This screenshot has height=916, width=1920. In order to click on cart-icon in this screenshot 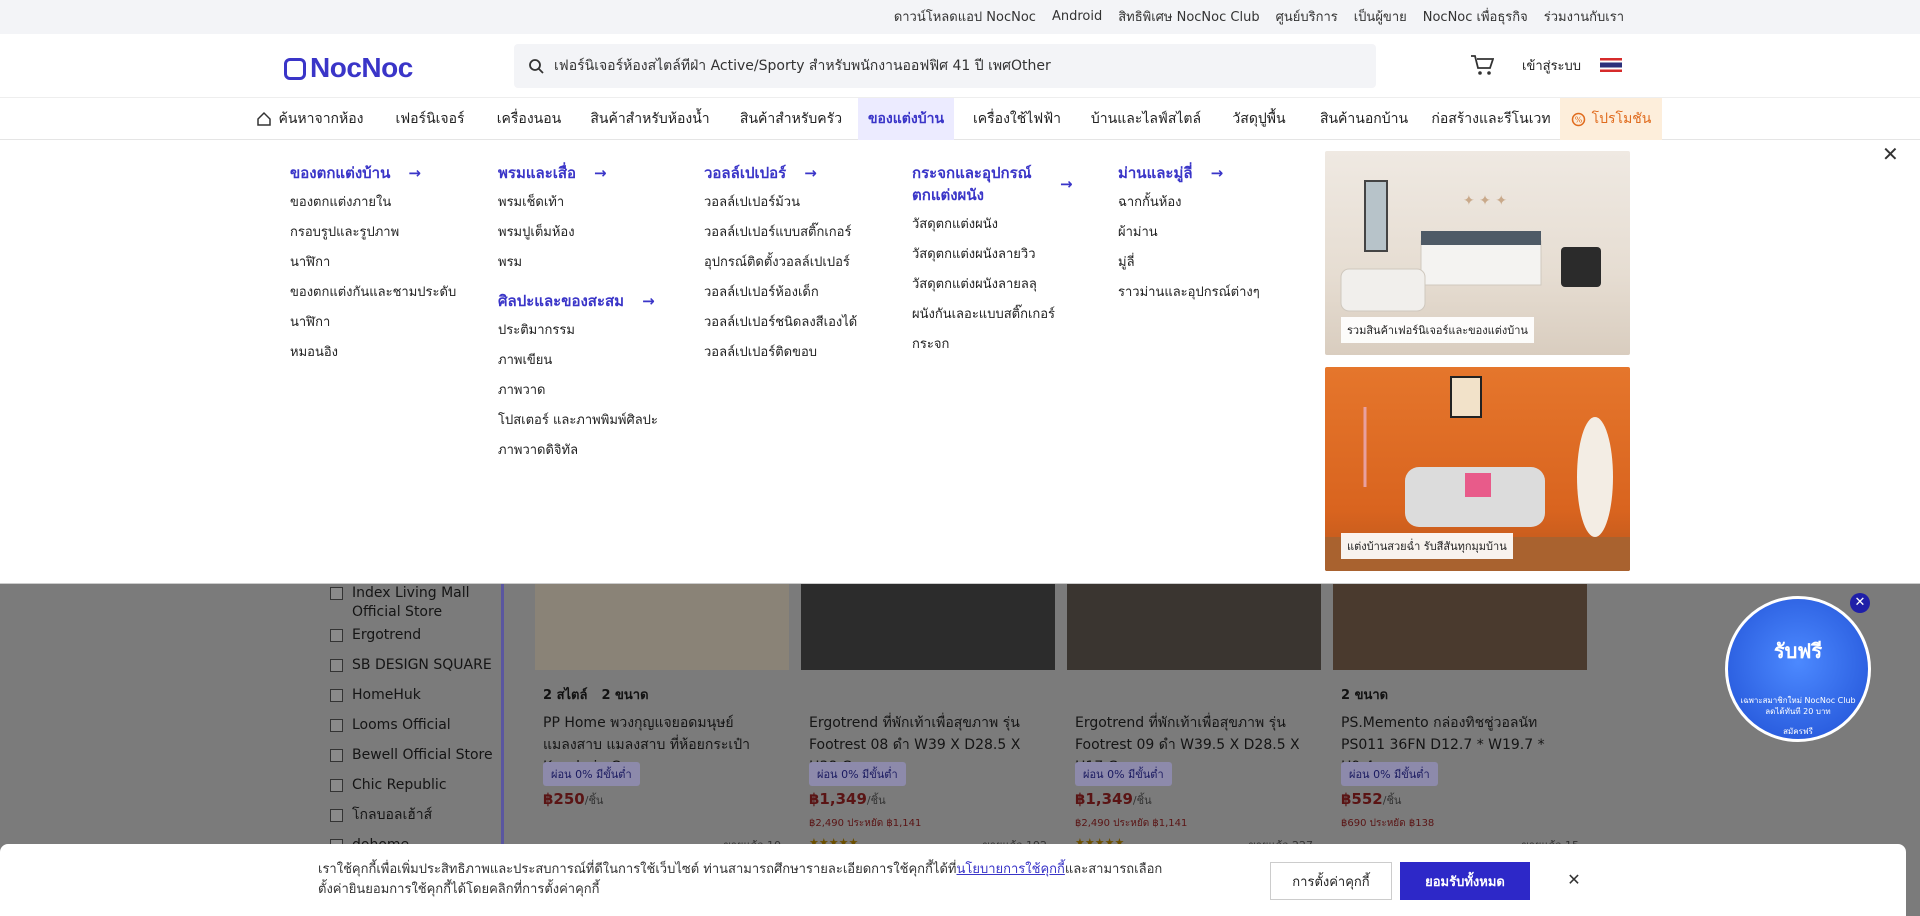, I will do `click(1482, 65)`.